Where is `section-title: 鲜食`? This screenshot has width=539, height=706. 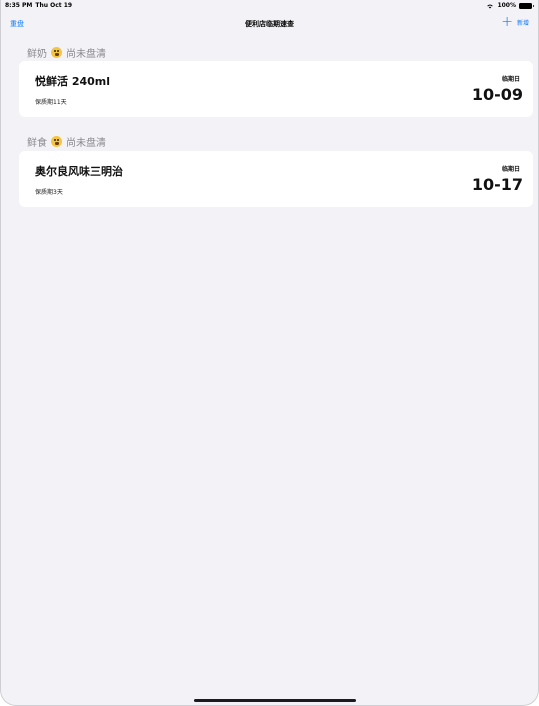
section-title: 鲜食 is located at coordinates (37, 143).